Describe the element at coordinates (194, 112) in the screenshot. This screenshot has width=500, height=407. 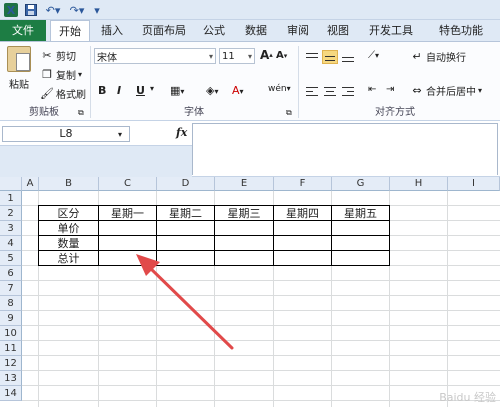
I see `font-group-label: 字体` at that location.